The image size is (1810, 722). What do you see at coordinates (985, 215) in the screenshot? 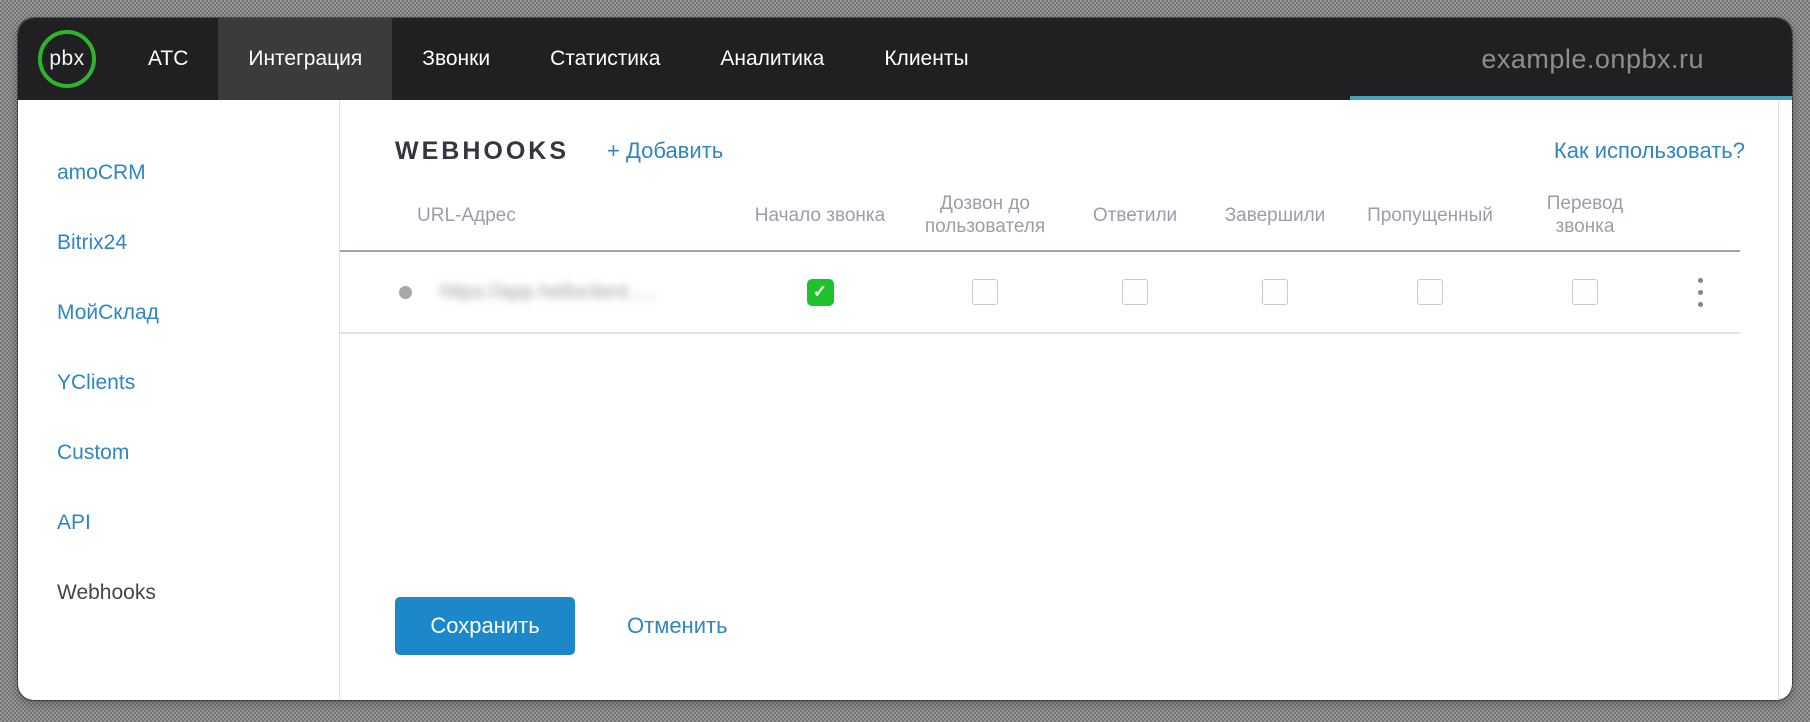
I see `column-header-dial-to-user: Дозвон до пользователя` at bounding box center [985, 215].